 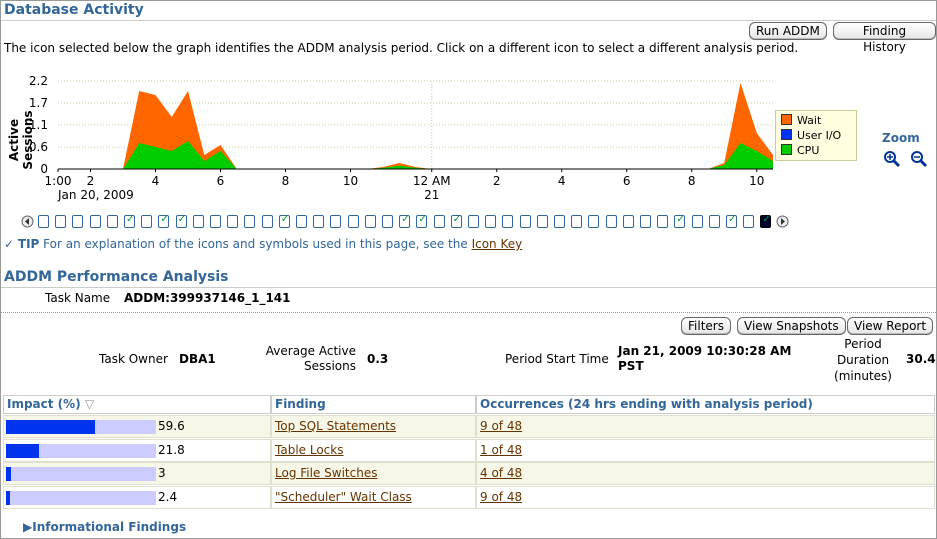 What do you see at coordinates (468, 287) in the screenshot?
I see `addm-rule` at bounding box center [468, 287].